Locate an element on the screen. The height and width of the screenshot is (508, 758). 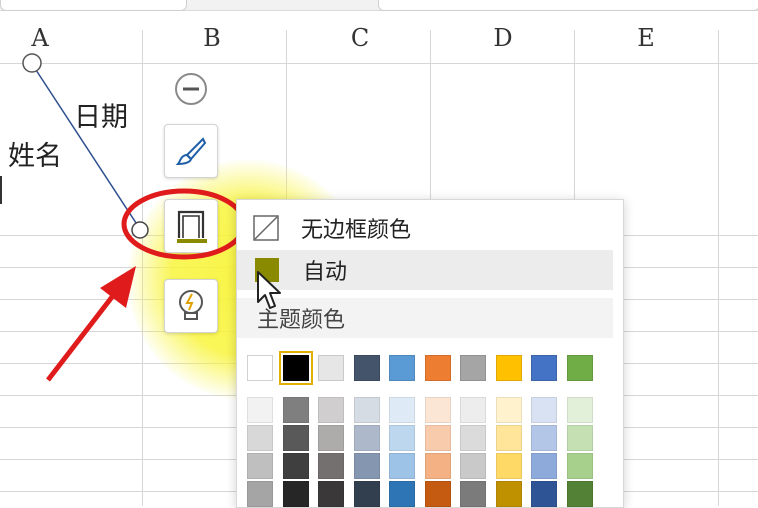
minus-circle-icon is located at coordinates (191, 89).